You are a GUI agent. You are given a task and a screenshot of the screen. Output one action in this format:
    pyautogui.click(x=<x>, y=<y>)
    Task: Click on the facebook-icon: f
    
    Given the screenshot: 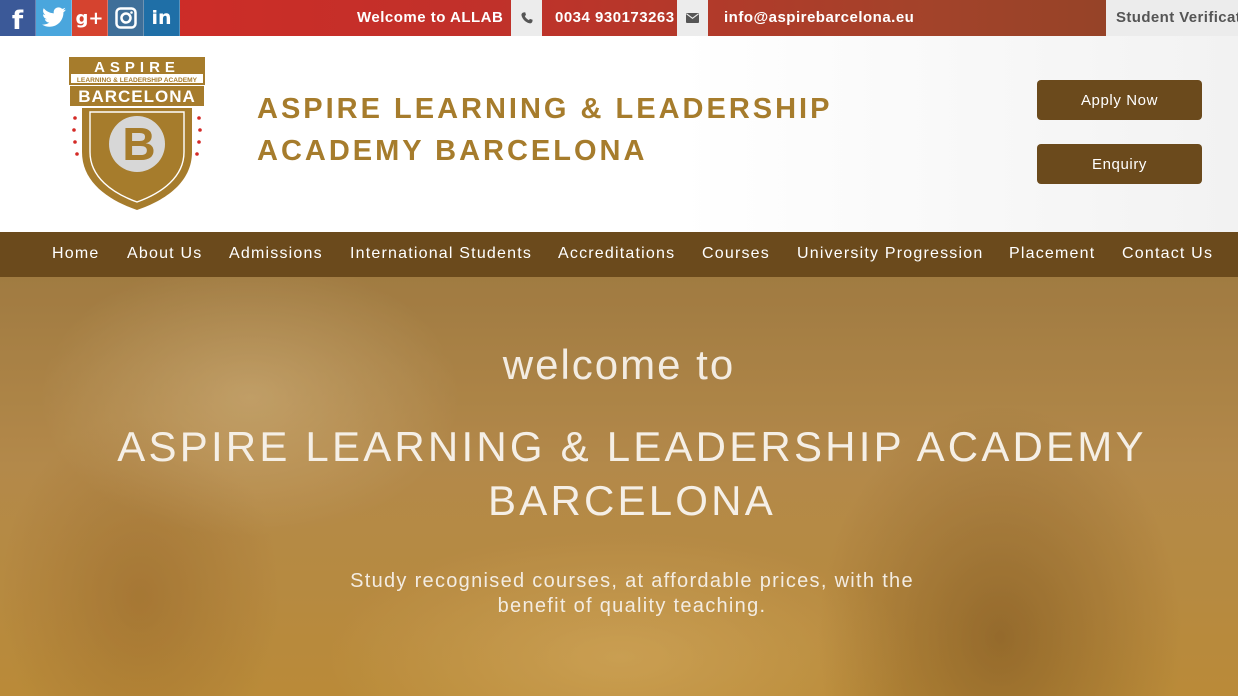 What is the action you would take?
    pyautogui.click(x=18, y=18)
    